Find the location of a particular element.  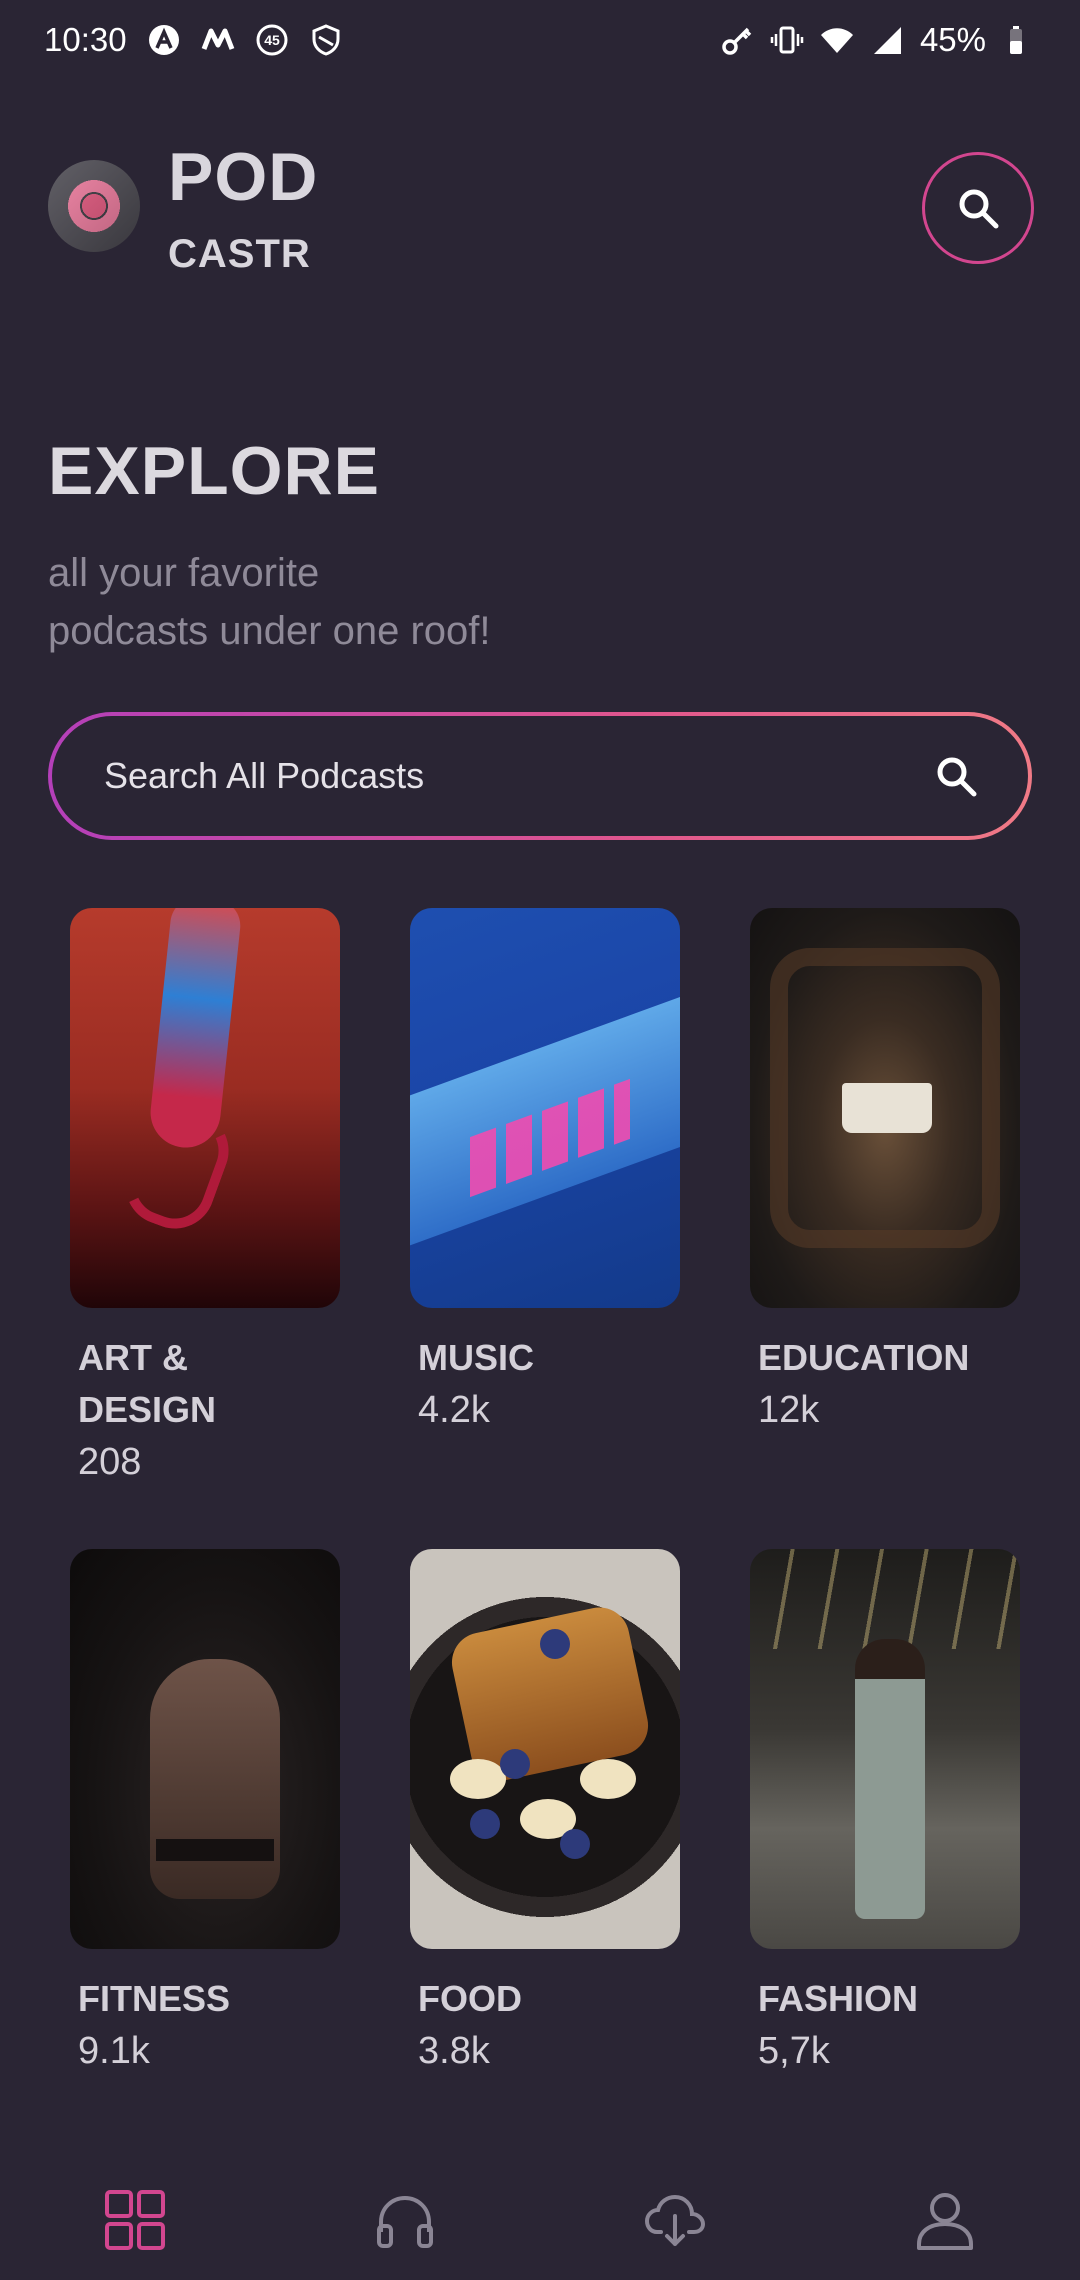

category-title: FASHION is located at coordinates (838, 1998).